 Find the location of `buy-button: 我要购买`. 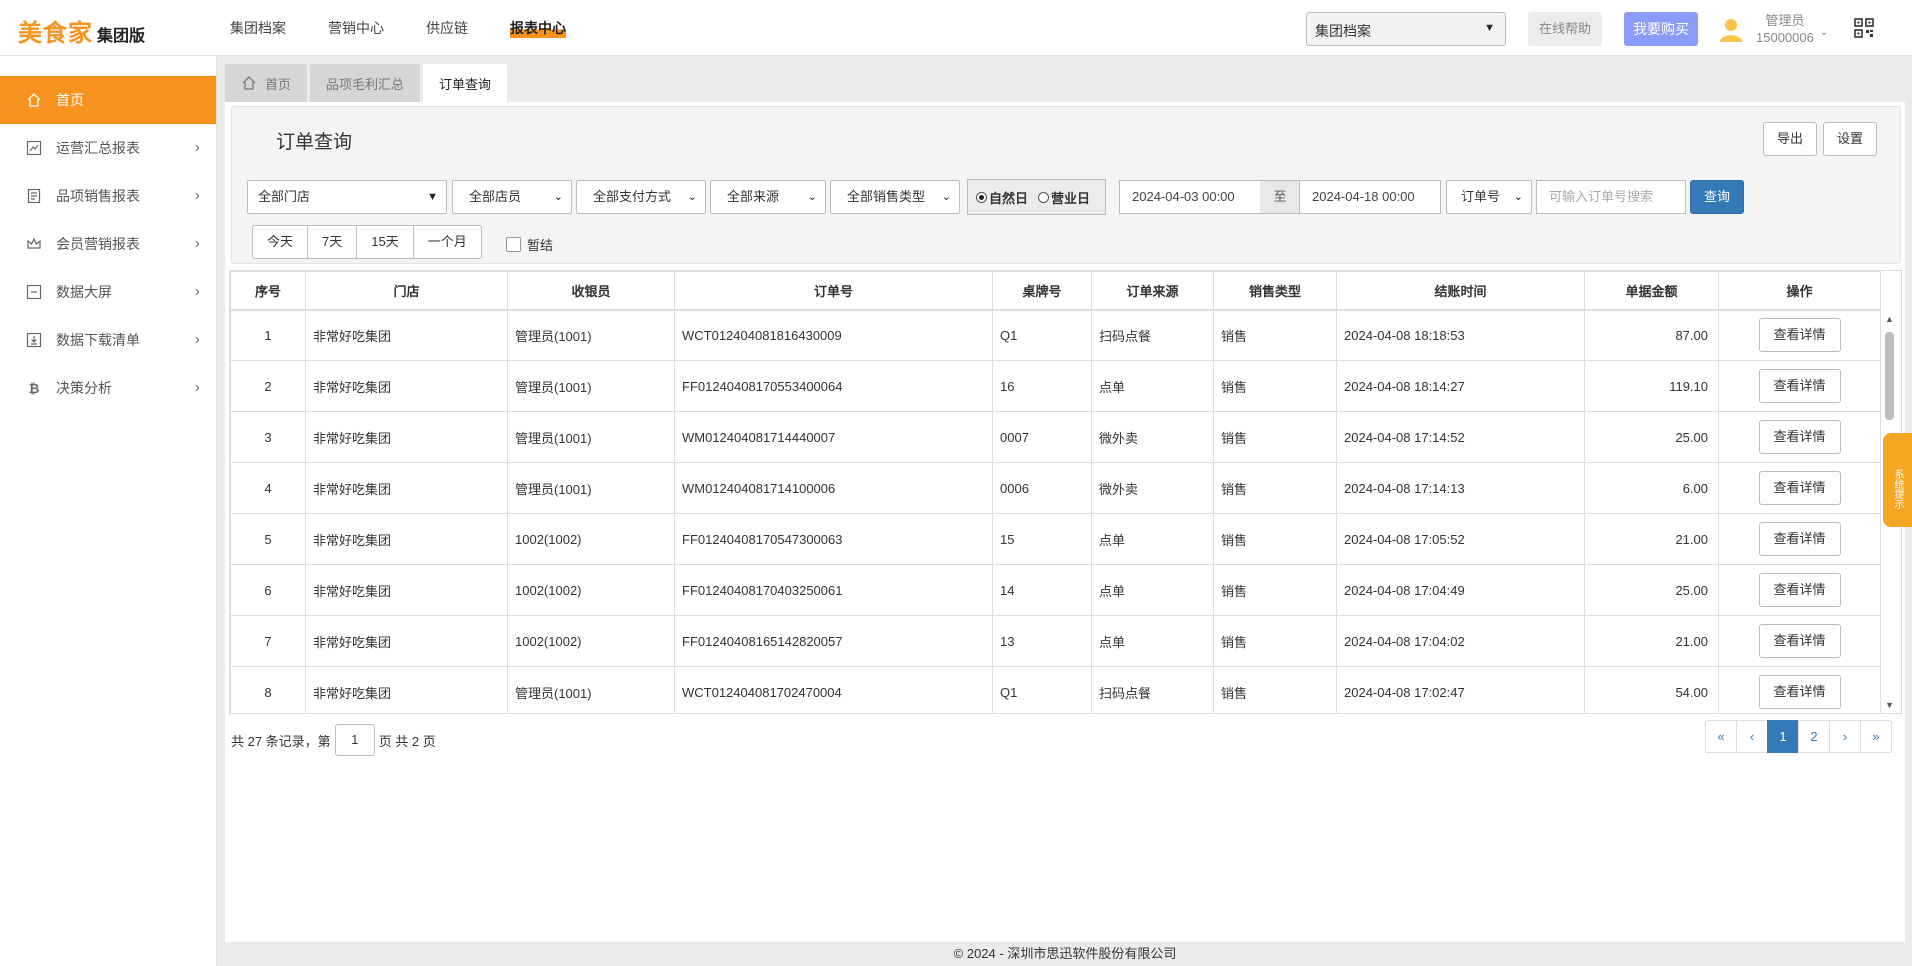

buy-button: 我要购买 is located at coordinates (1661, 29).